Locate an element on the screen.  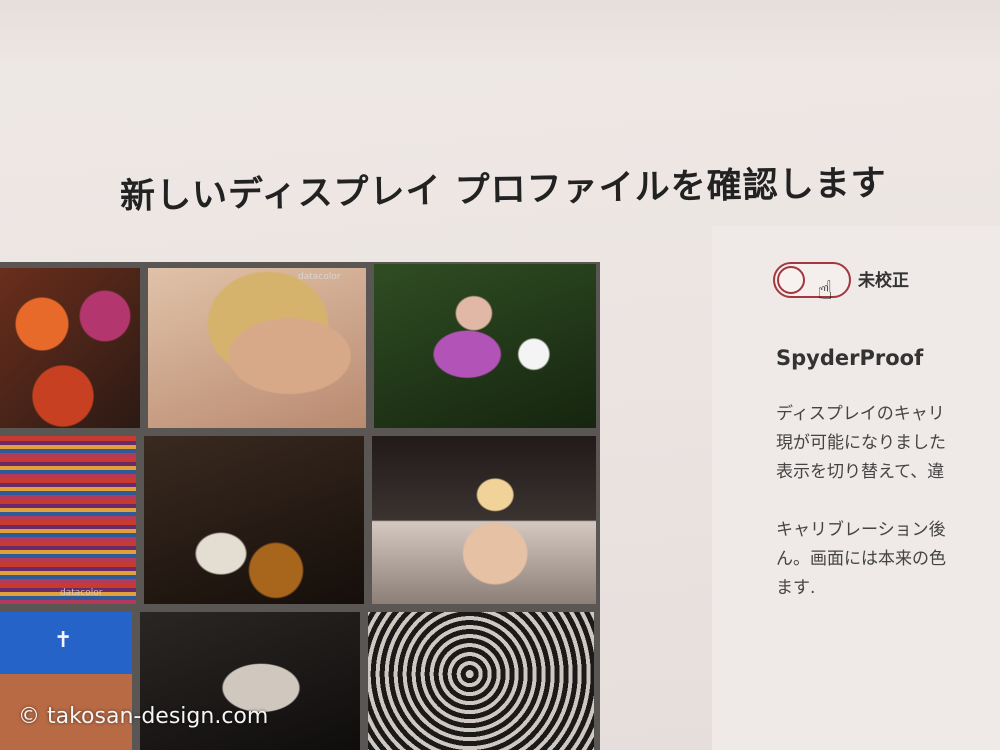
sample-image-street-figure is located at coordinates (484, 520).